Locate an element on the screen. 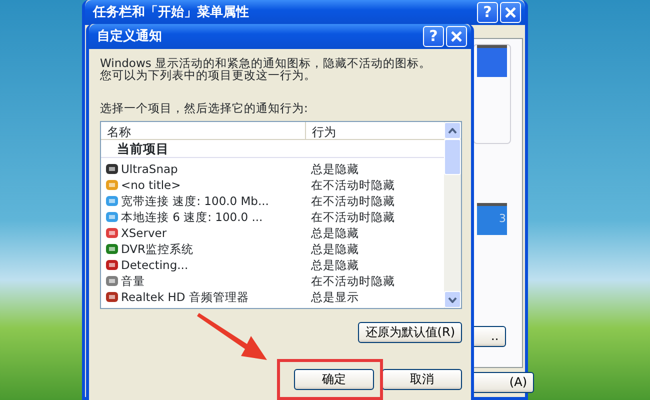  item-name: UltraSnap is located at coordinates (215, 169).